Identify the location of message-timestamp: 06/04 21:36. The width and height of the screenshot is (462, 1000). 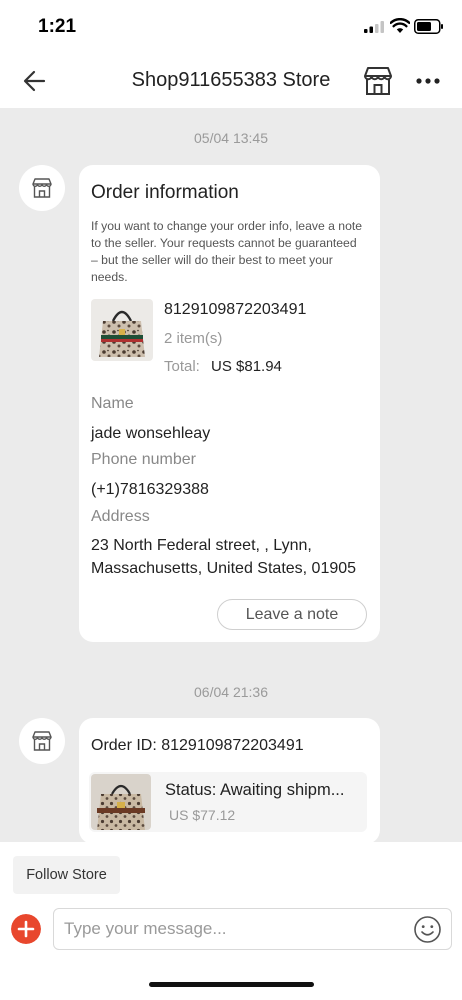
(231, 692).